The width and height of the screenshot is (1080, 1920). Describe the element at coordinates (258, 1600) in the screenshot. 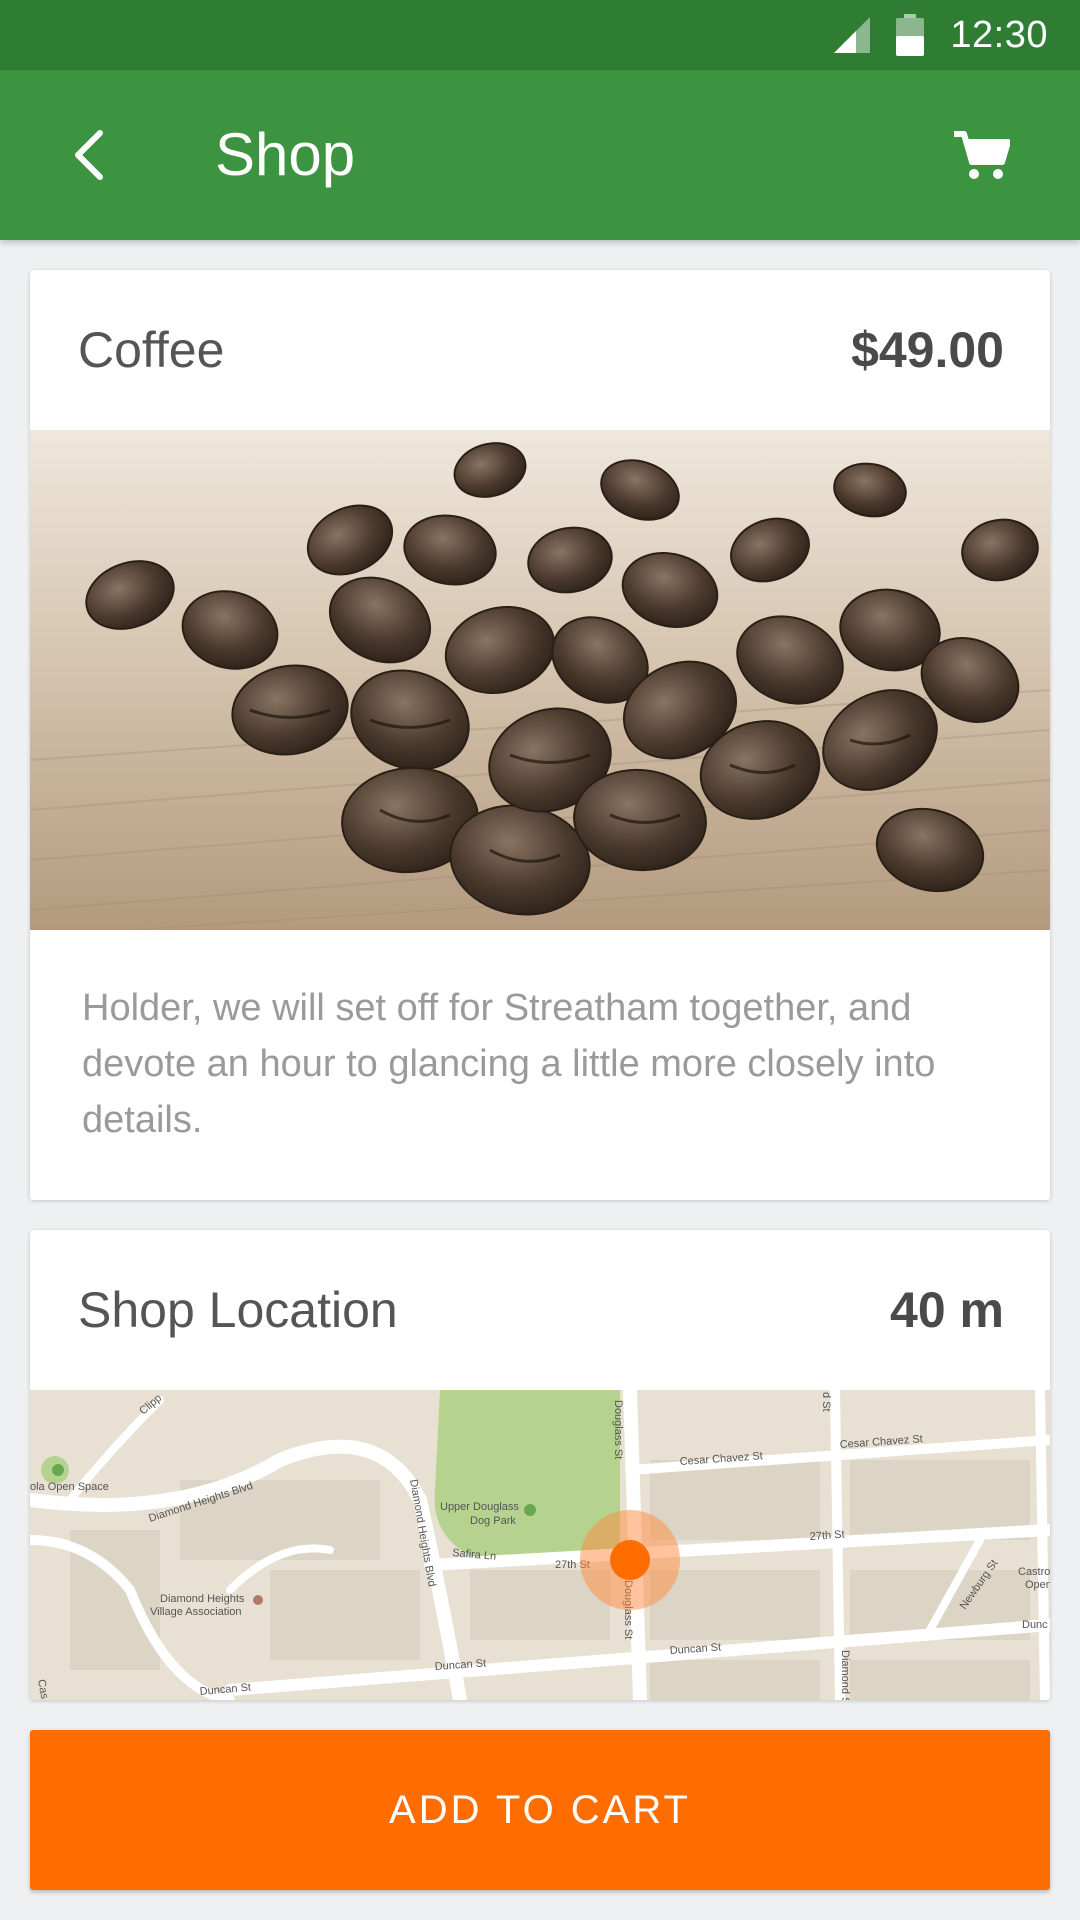

I see `place-marker-icon` at that location.